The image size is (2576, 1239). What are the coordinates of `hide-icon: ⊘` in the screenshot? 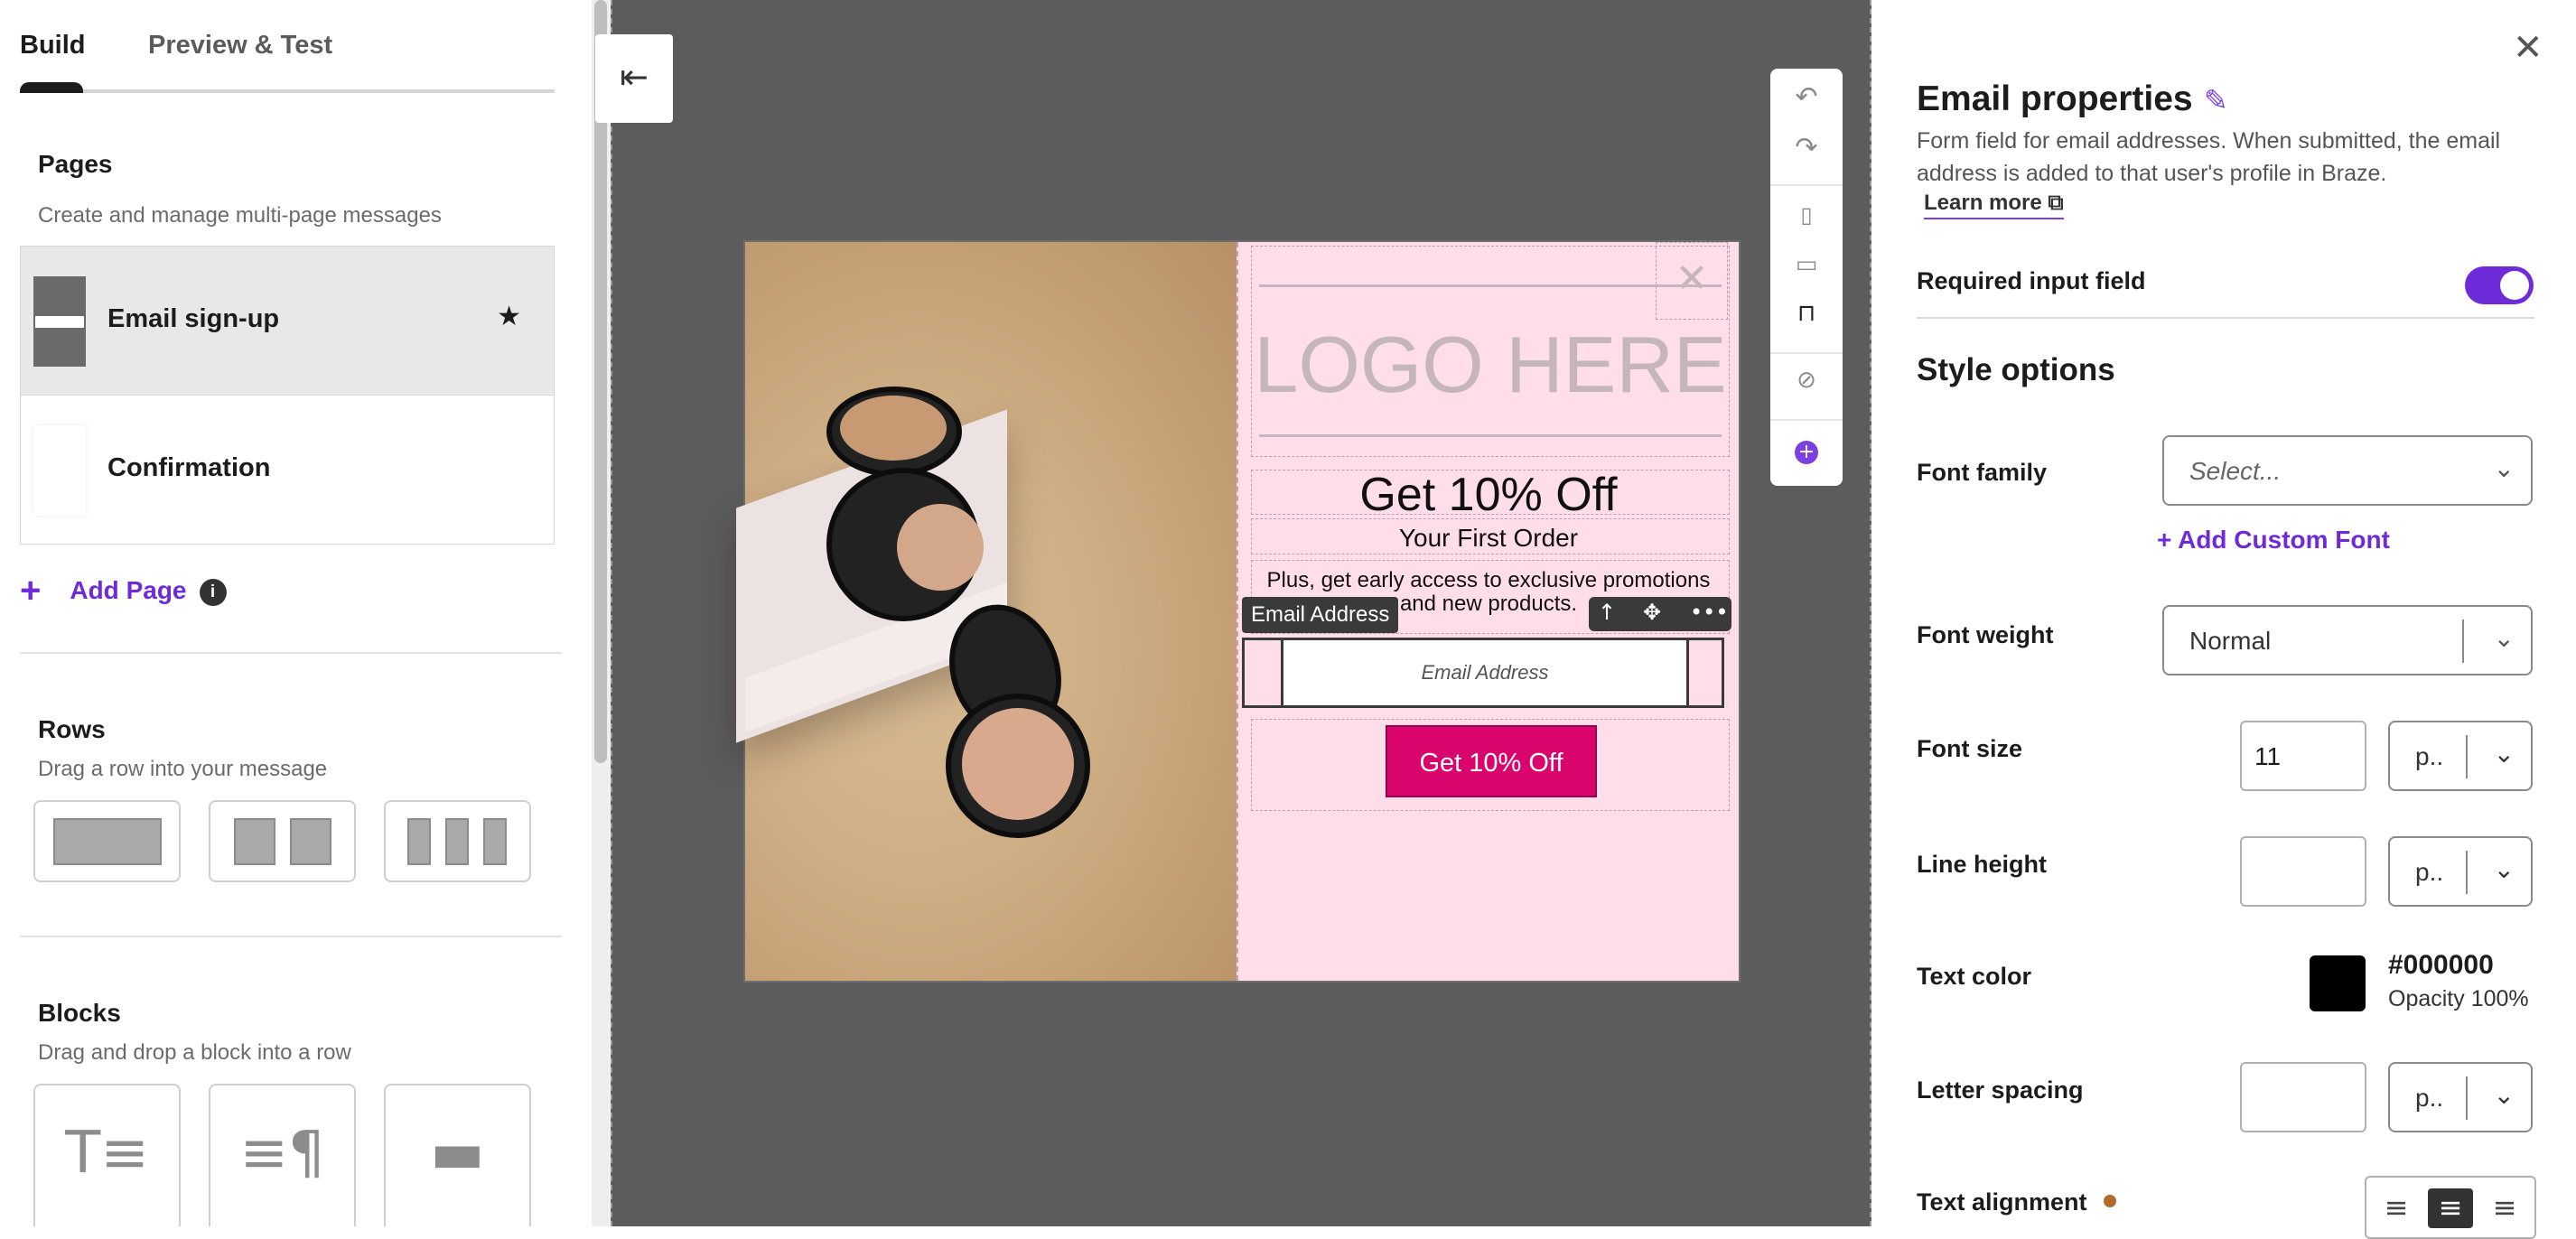 It's located at (1806, 380).